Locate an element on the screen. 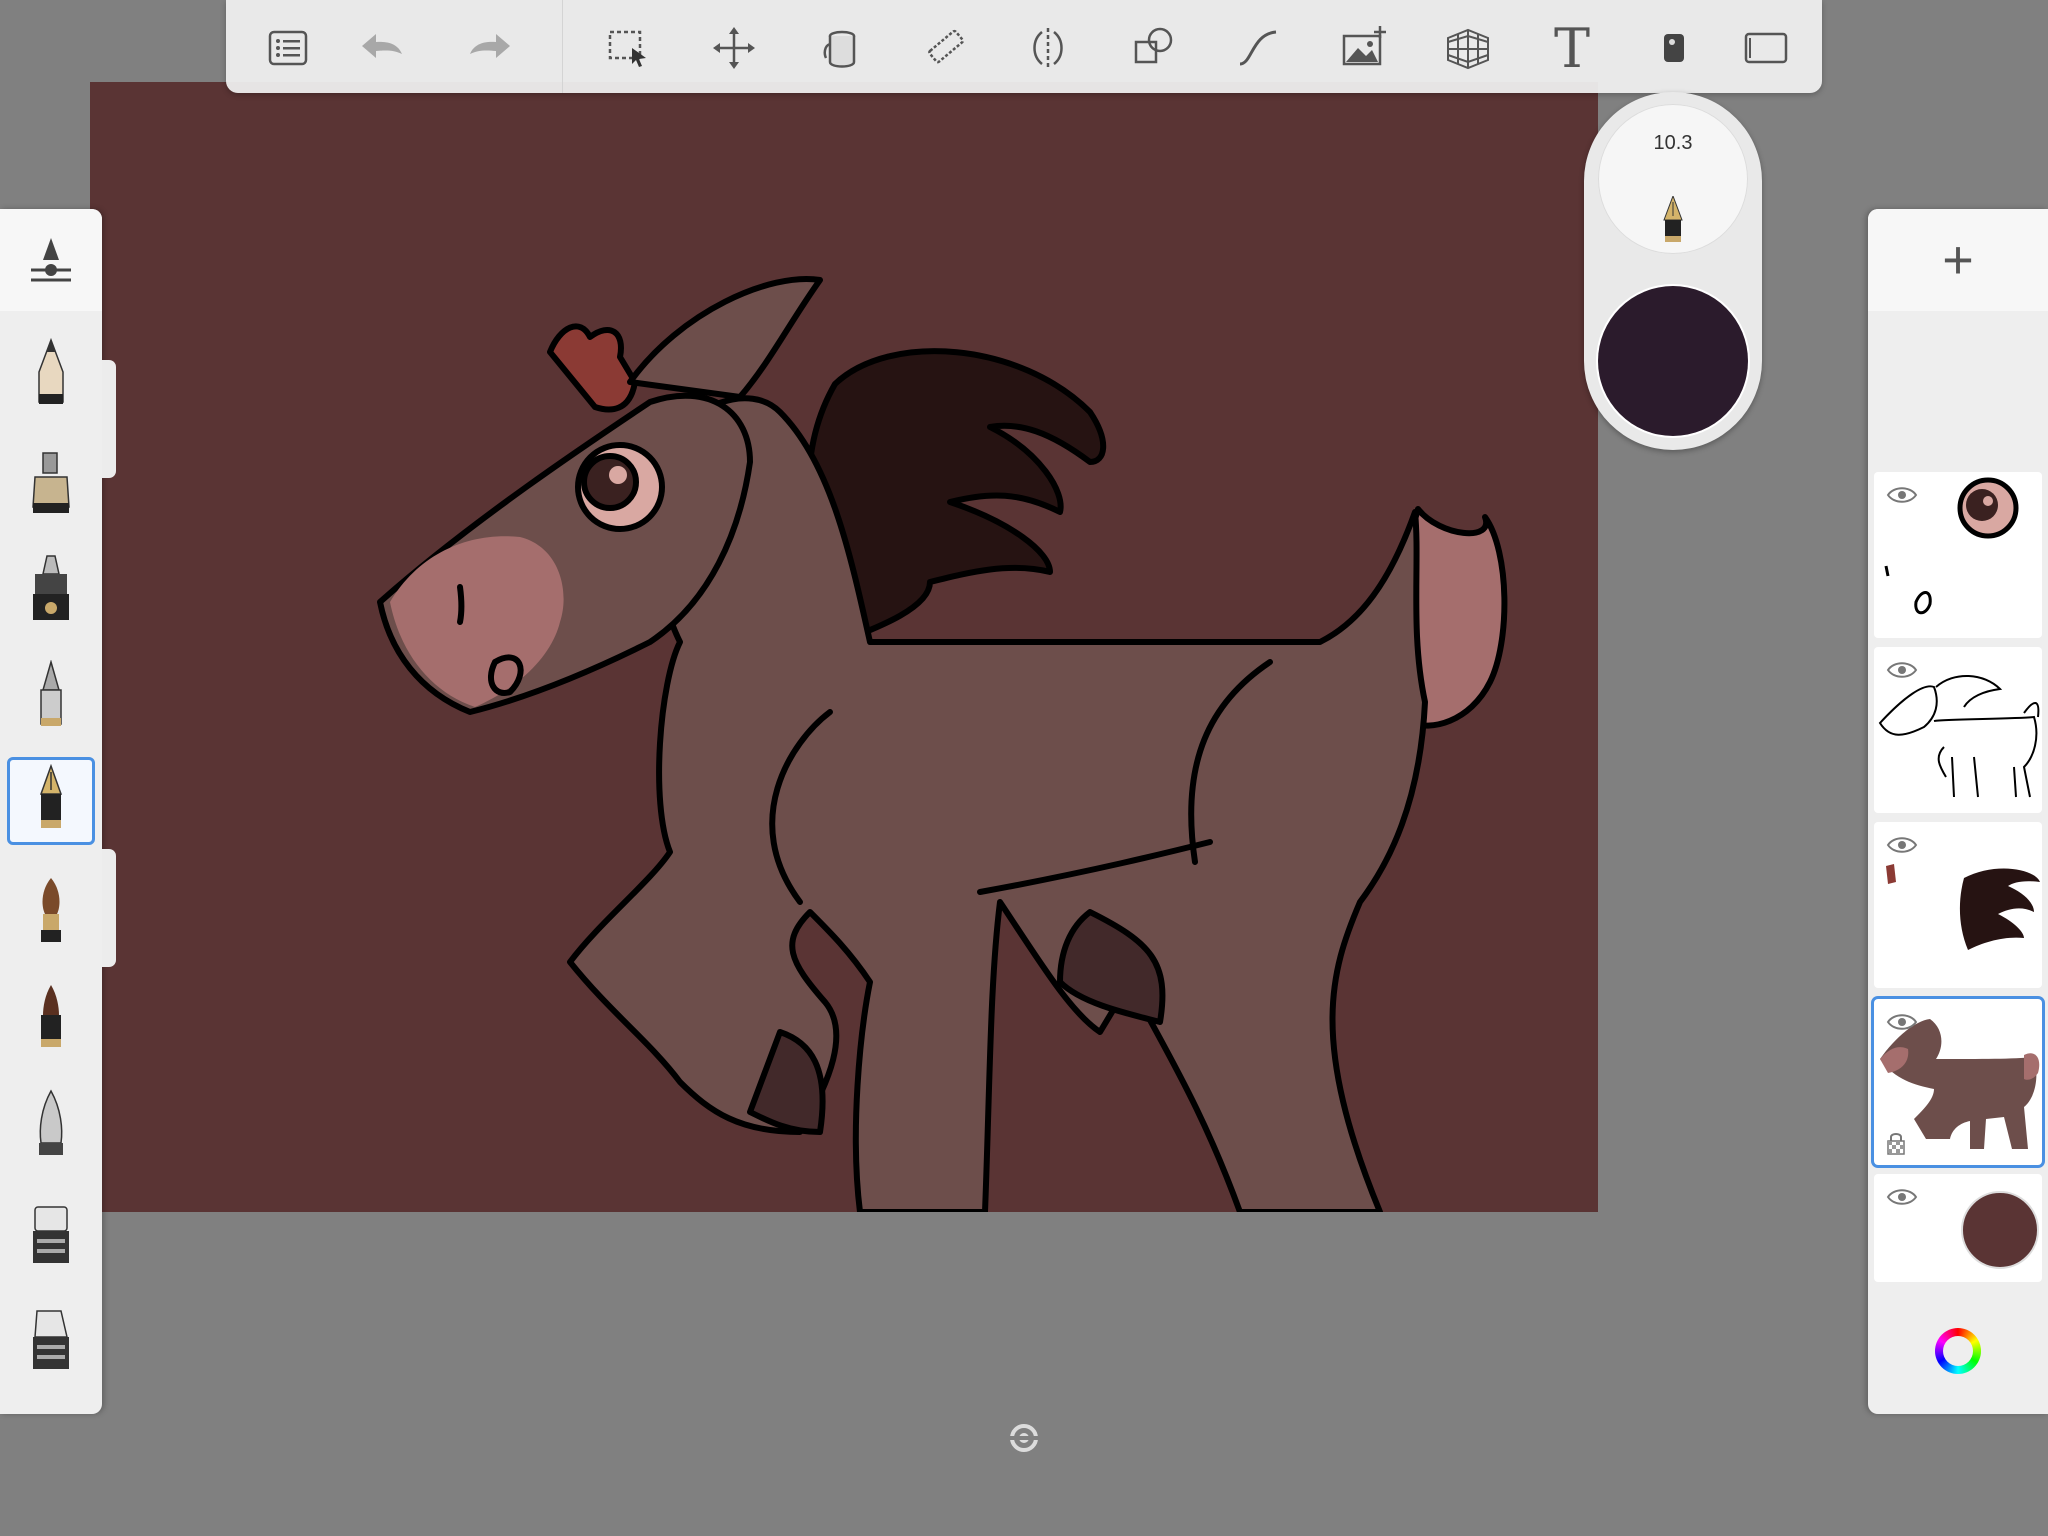  curve-icon is located at coordinates (1258, 48).